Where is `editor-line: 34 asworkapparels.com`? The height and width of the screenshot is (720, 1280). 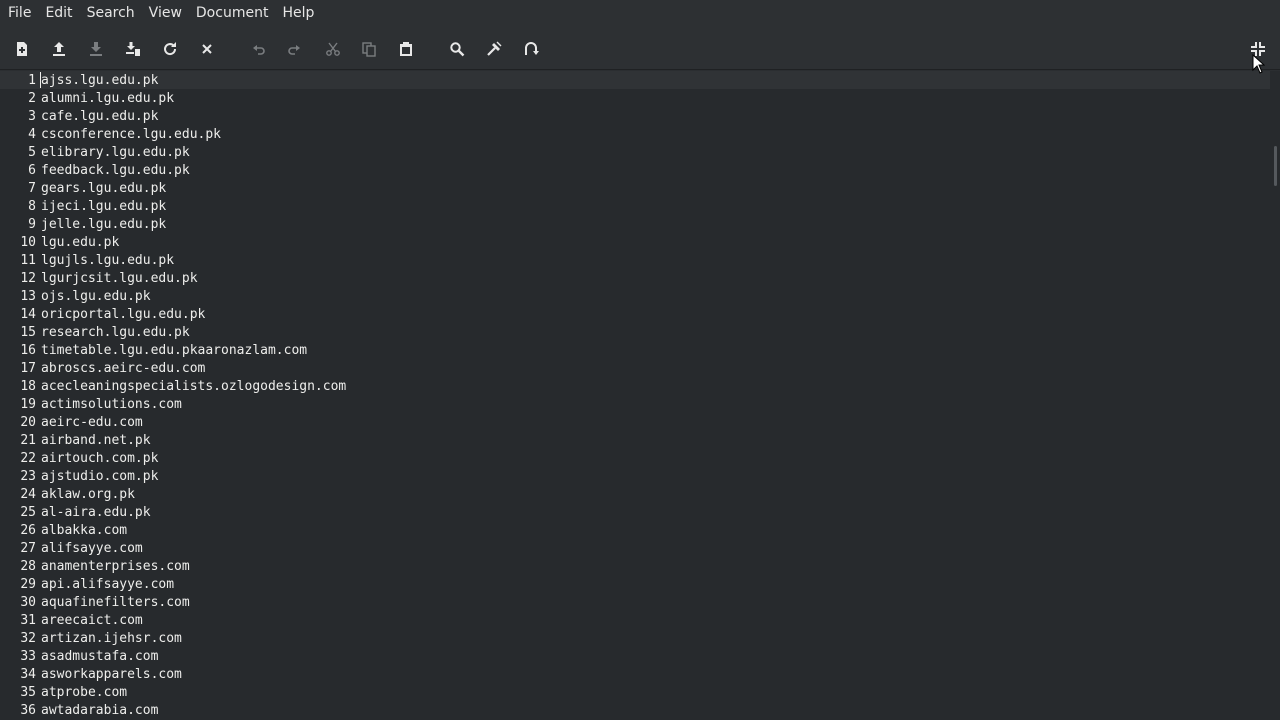
editor-line: 34 asworkapparels.com is located at coordinates (173, 674).